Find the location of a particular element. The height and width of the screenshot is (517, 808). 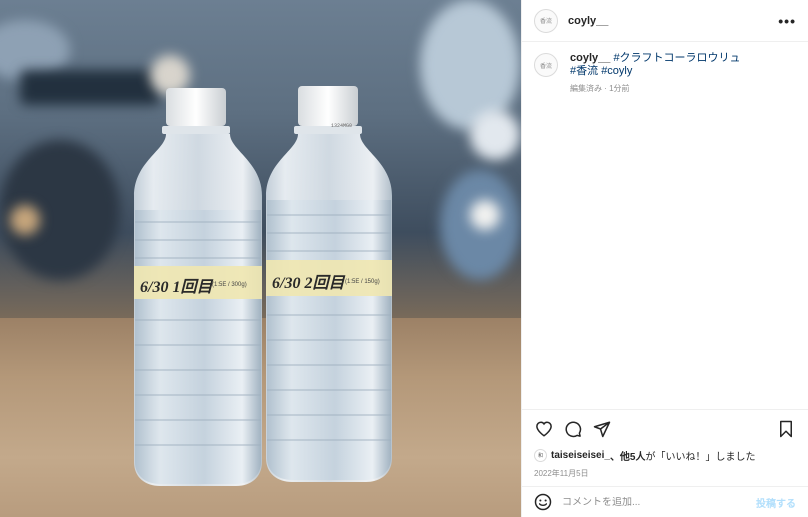

heart-icon is located at coordinates (544, 429).